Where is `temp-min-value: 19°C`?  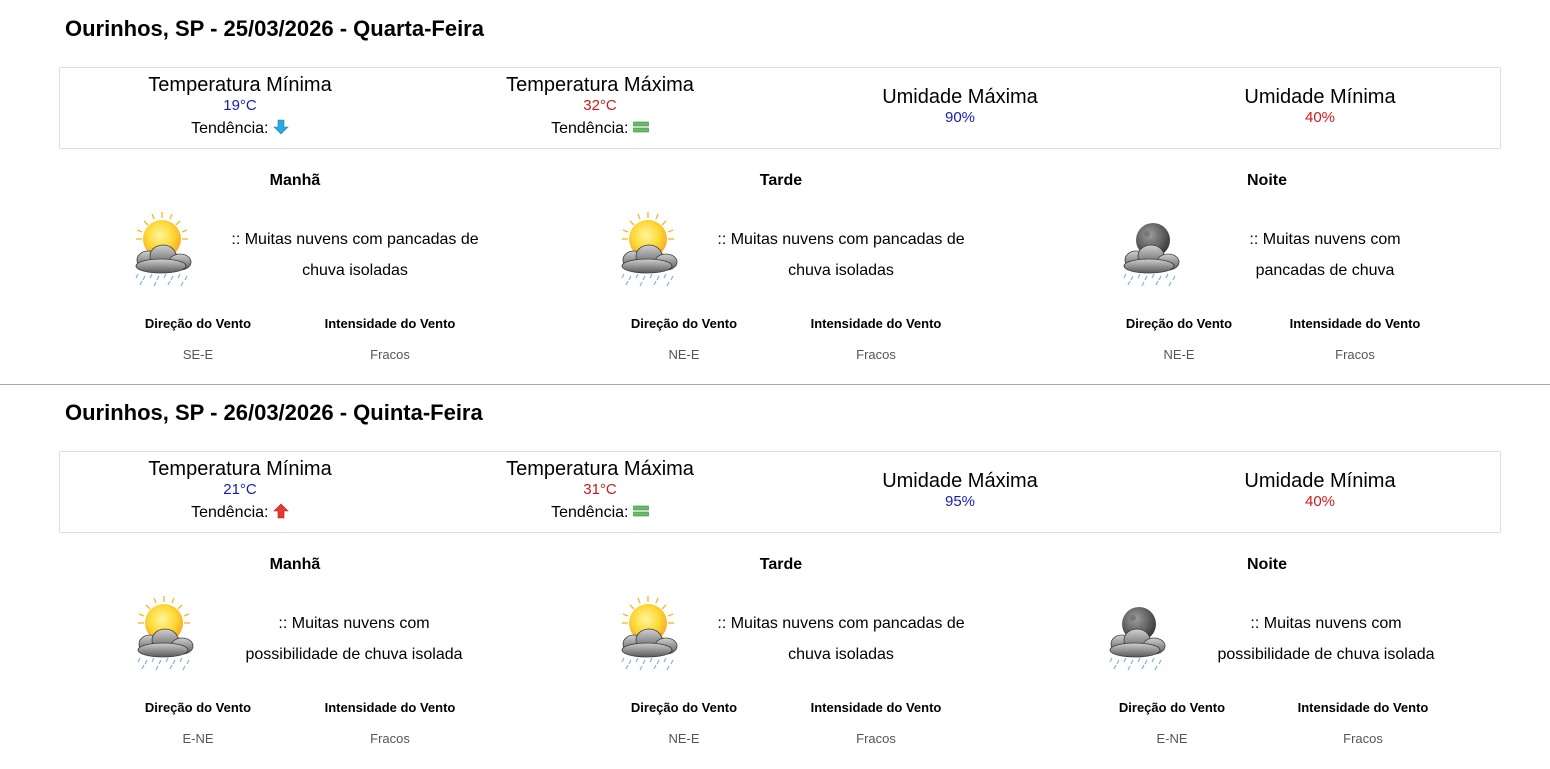 temp-min-value: 19°C is located at coordinates (240, 105).